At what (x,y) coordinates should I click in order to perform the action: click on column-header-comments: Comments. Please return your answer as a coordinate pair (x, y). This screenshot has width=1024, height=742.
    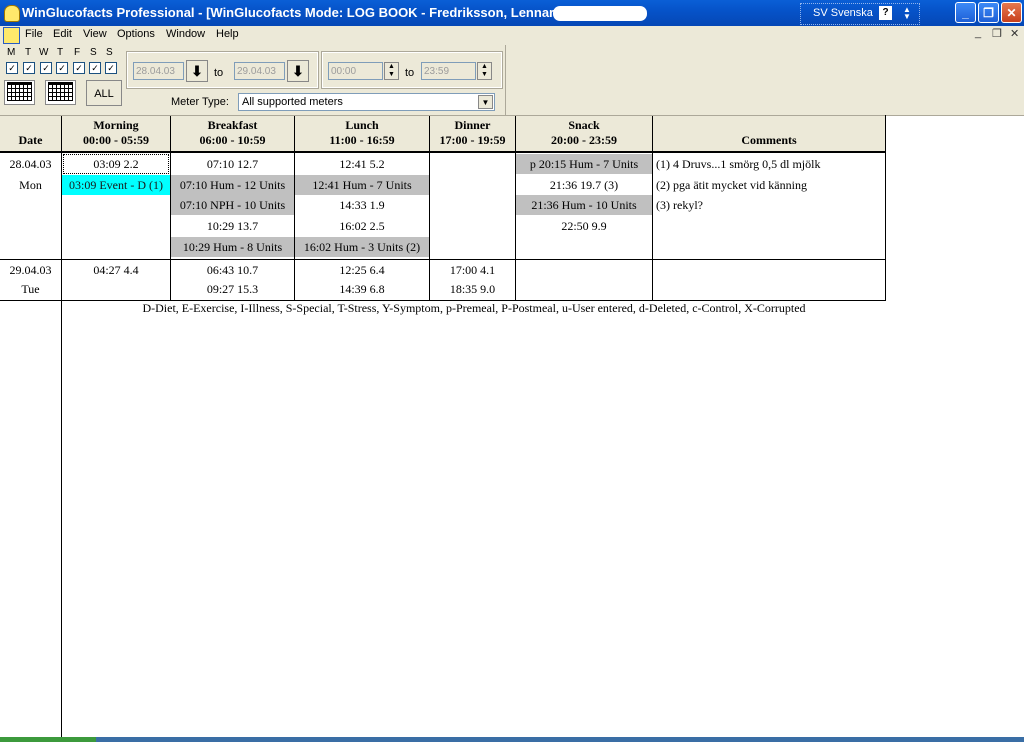
    Looking at the image, I should click on (769, 134).